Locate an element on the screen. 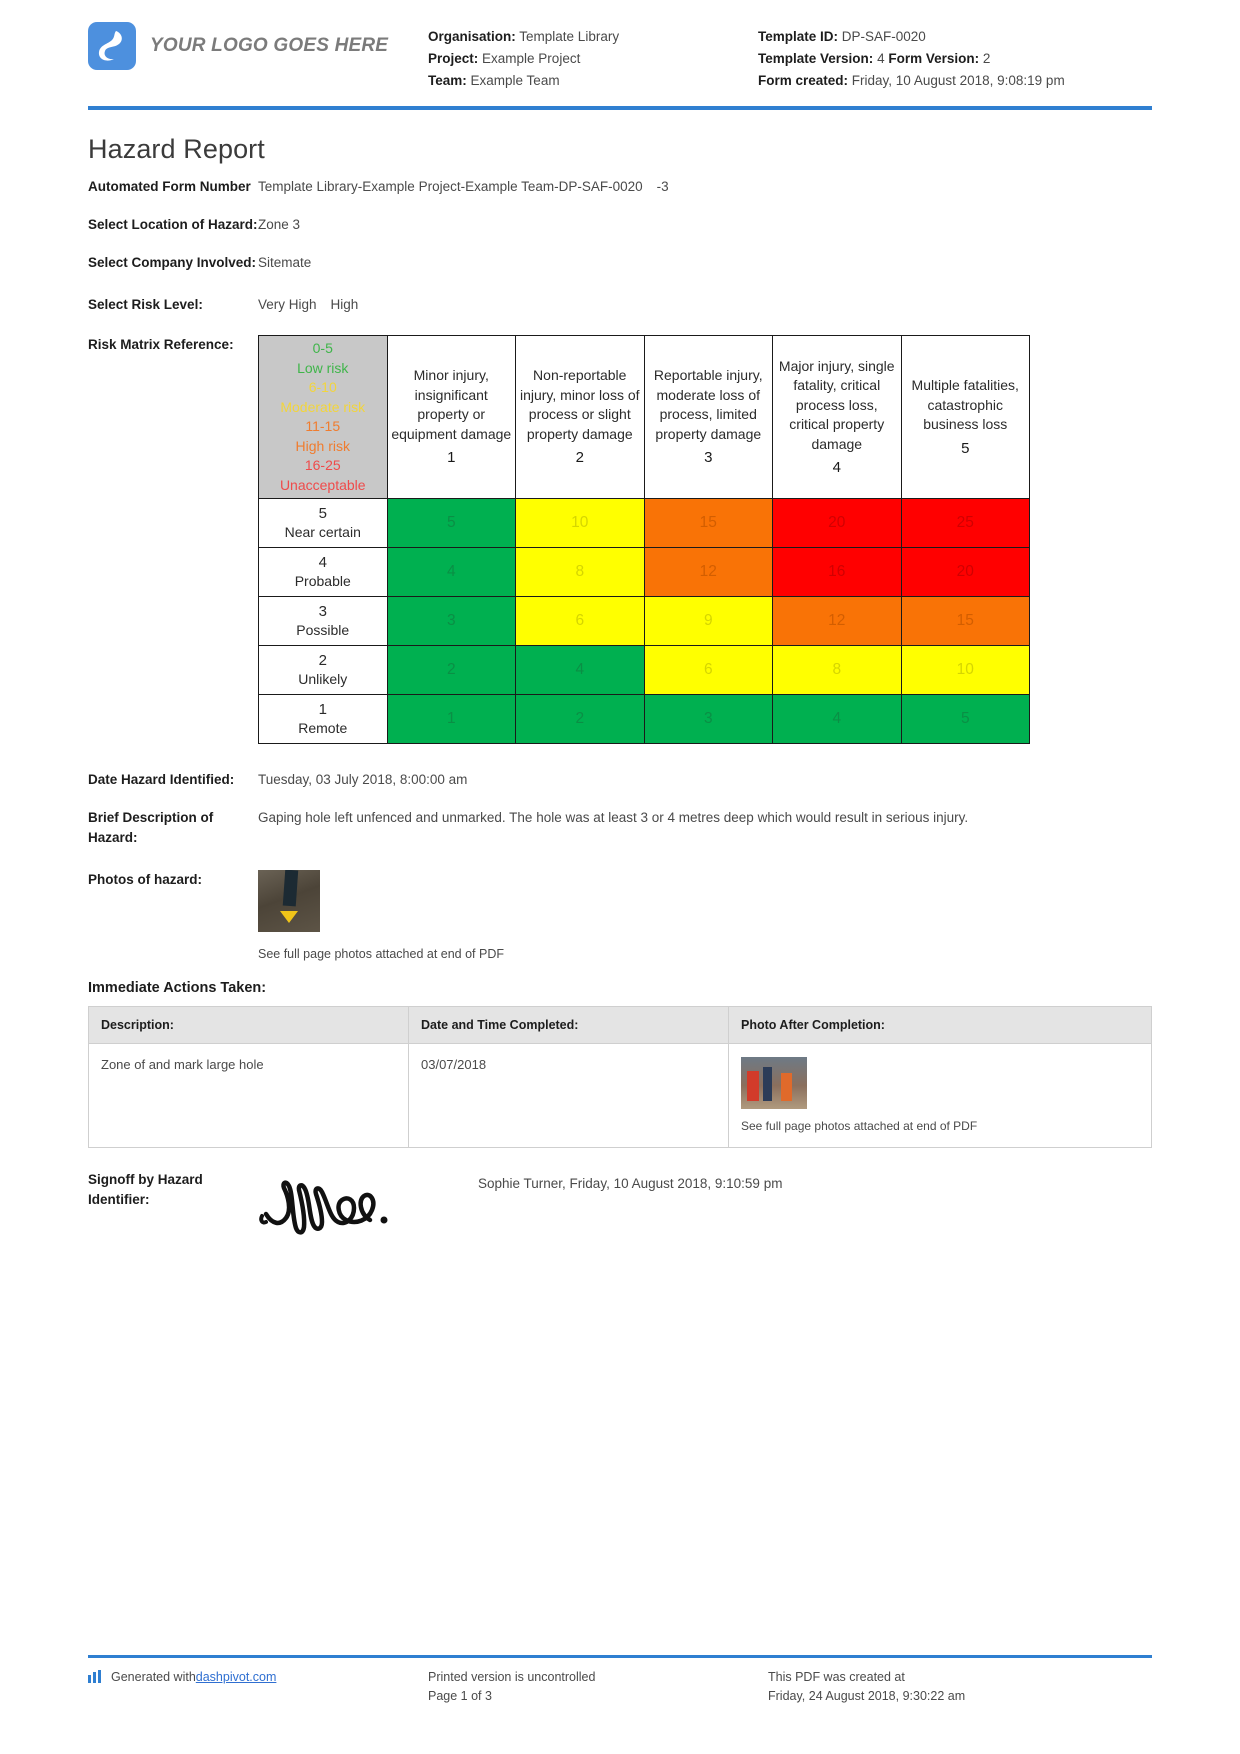 This screenshot has width=1240, height=1754. legend-range-1: 0-5 is located at coordinates (322, 348).